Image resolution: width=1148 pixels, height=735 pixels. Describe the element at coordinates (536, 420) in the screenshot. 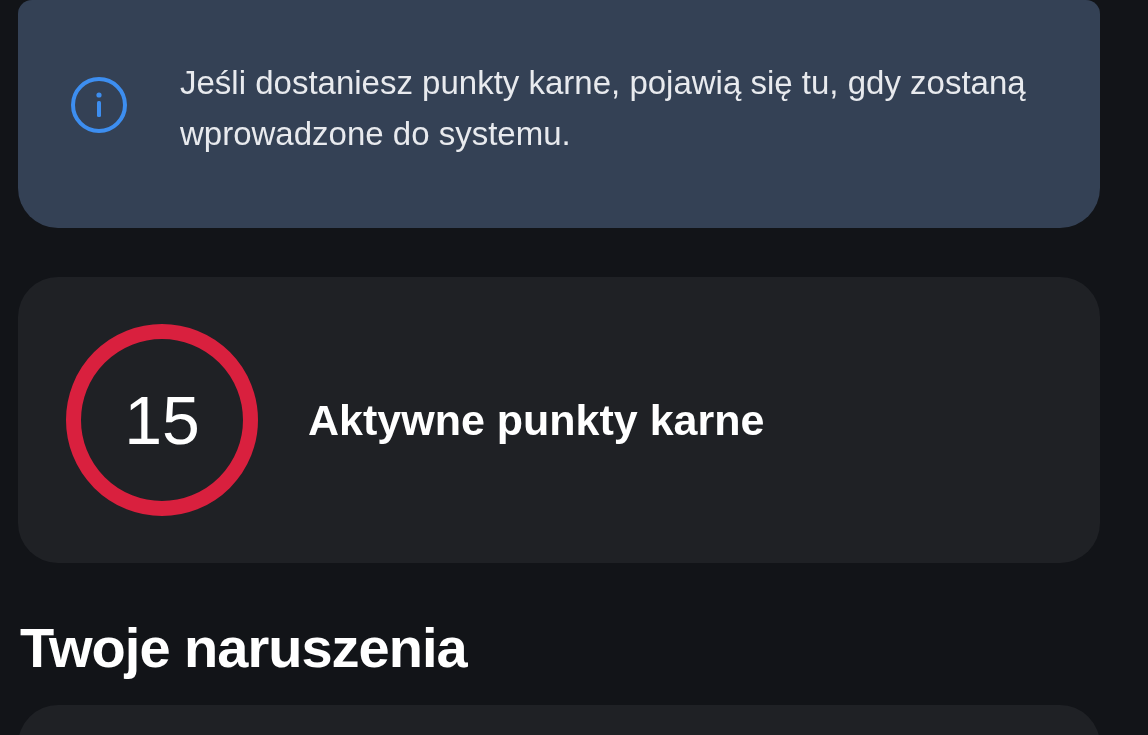

I see `points-label: Aktywne punkty karne` at that location.